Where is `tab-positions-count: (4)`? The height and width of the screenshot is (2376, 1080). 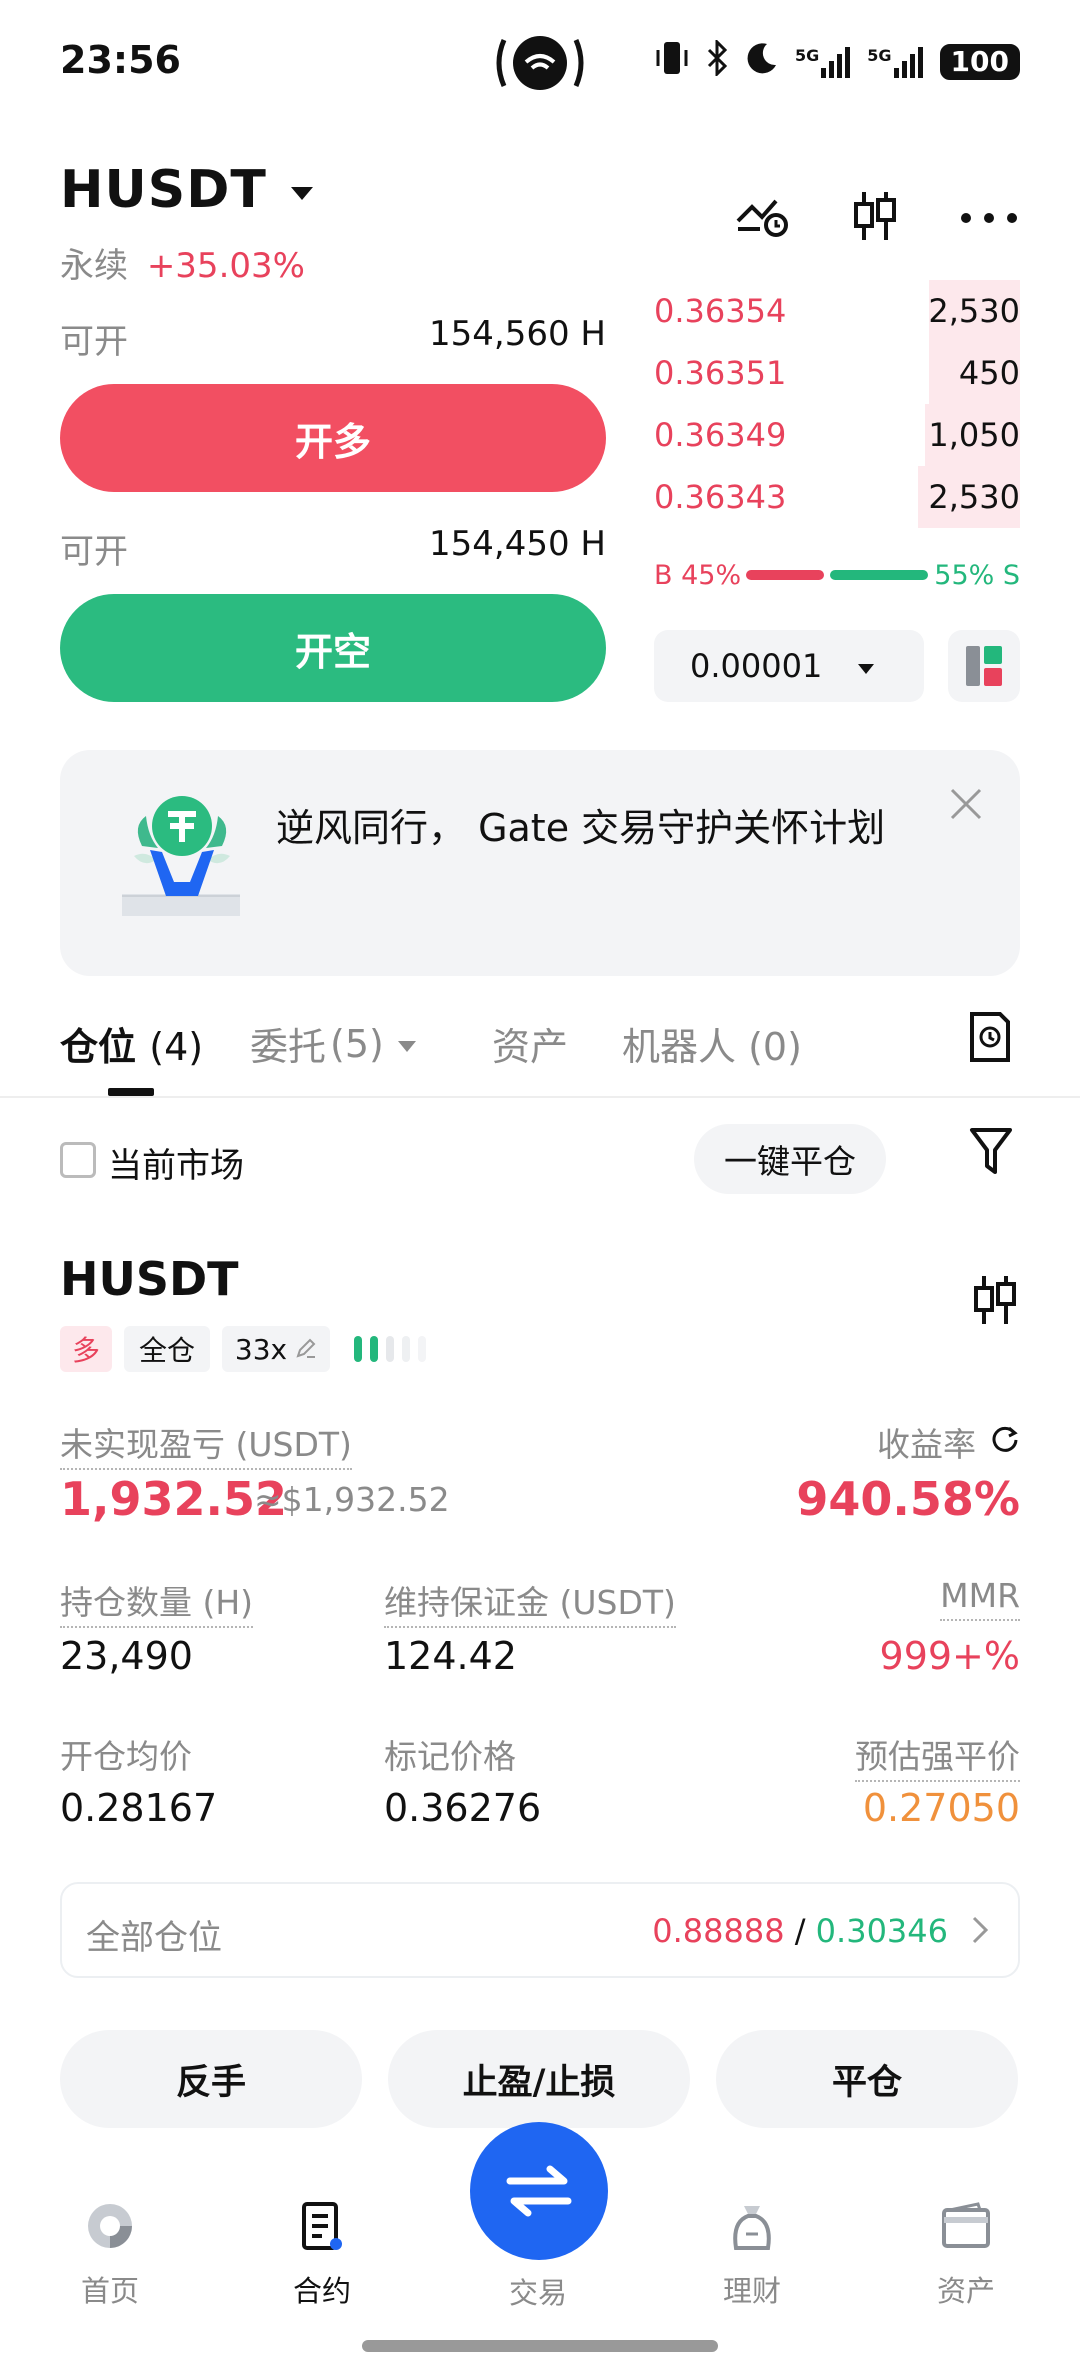 tab-positions-count: (4) is located at coordinates (176, 1047).